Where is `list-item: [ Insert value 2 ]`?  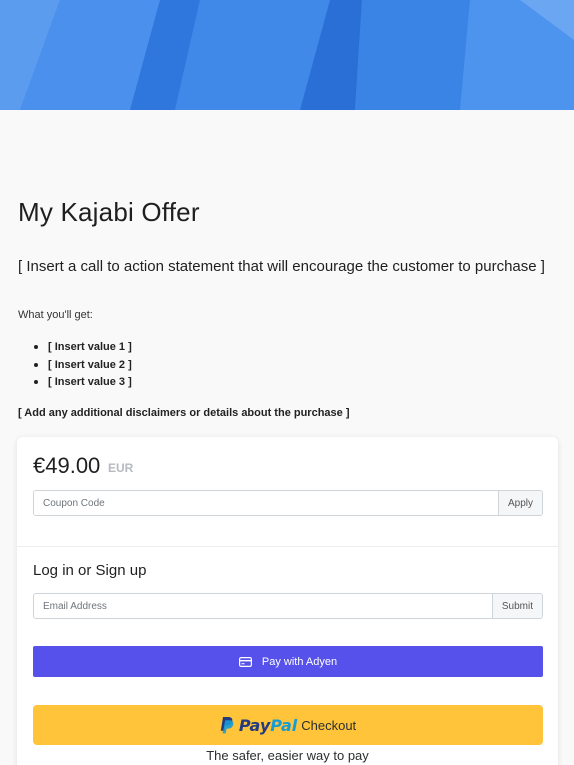
list-item: [ Insert value 2 ] is located at coordinates (83, 367).